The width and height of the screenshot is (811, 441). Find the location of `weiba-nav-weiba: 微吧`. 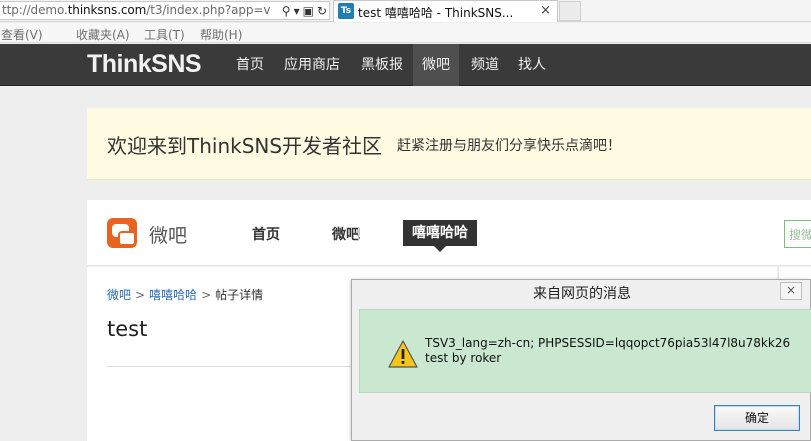

weiba-nav-weiba: 微吧 is located at coordinates (346, 234).